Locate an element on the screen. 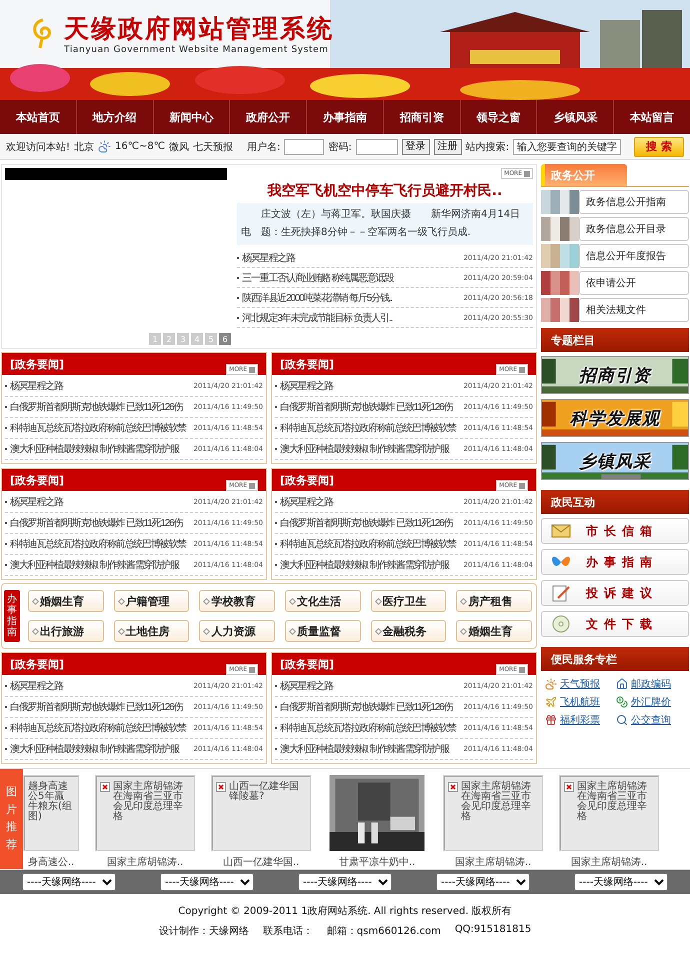  service-link: 外汇牌价 is located at coordinates (650, 702).